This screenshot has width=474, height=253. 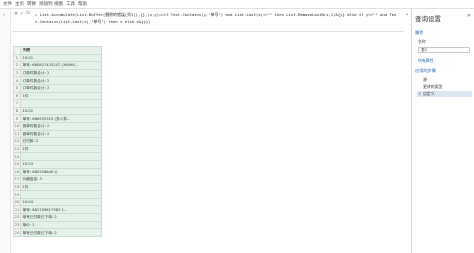 What do you see at coordinates (19, 4) in the screenshot?
I see `menu-home: 主页` at bounding box center [19, 4].